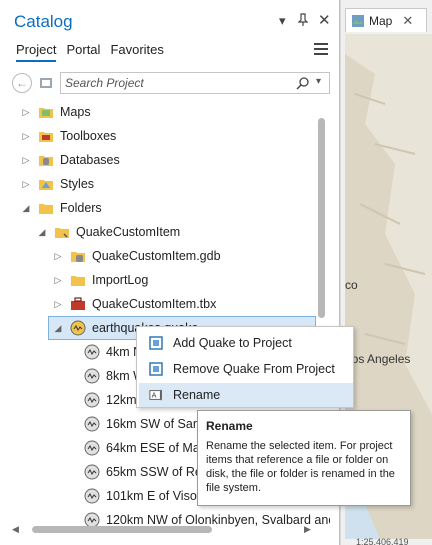 This screenshot has width=432, height=545. What do you see at coordinates (358, 20) in the screenshot?
I see `map-icon` at bounding box center [358, 20].